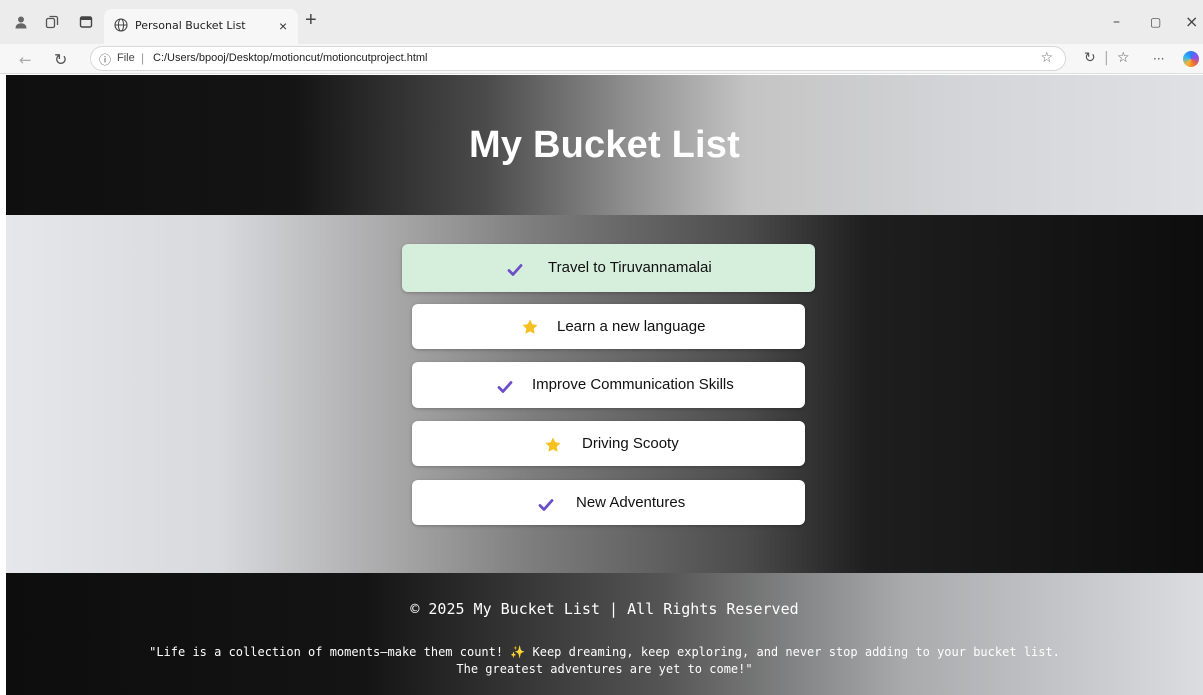  I want to click on address-scheme-label: File, so click(126, 58).